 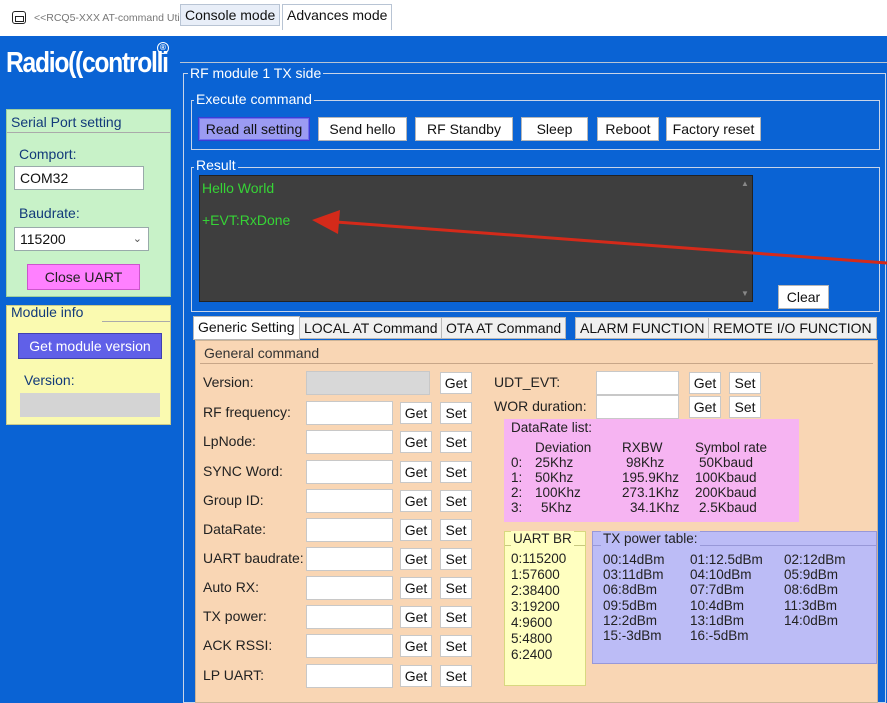 What do you see at coordinates (416, 442) in the screenshot?
I see `lpnode-get-button: Get` at bounding box center [416, 442].